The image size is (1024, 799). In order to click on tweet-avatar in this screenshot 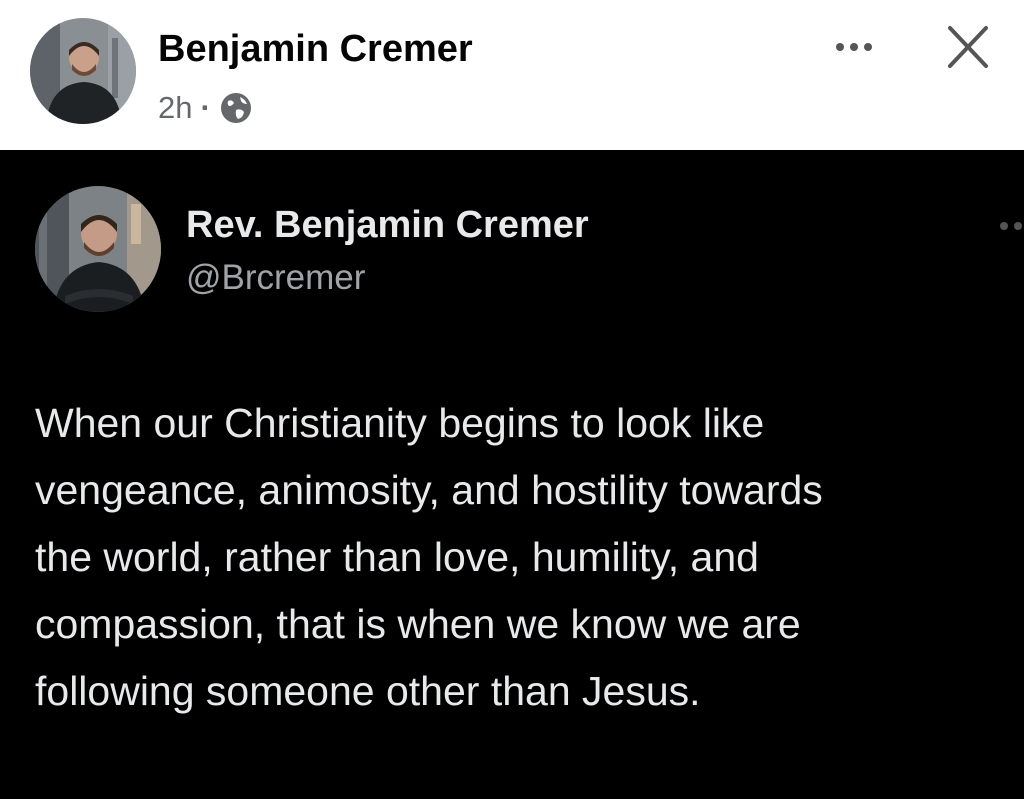, I will do `click(98, 249)`.